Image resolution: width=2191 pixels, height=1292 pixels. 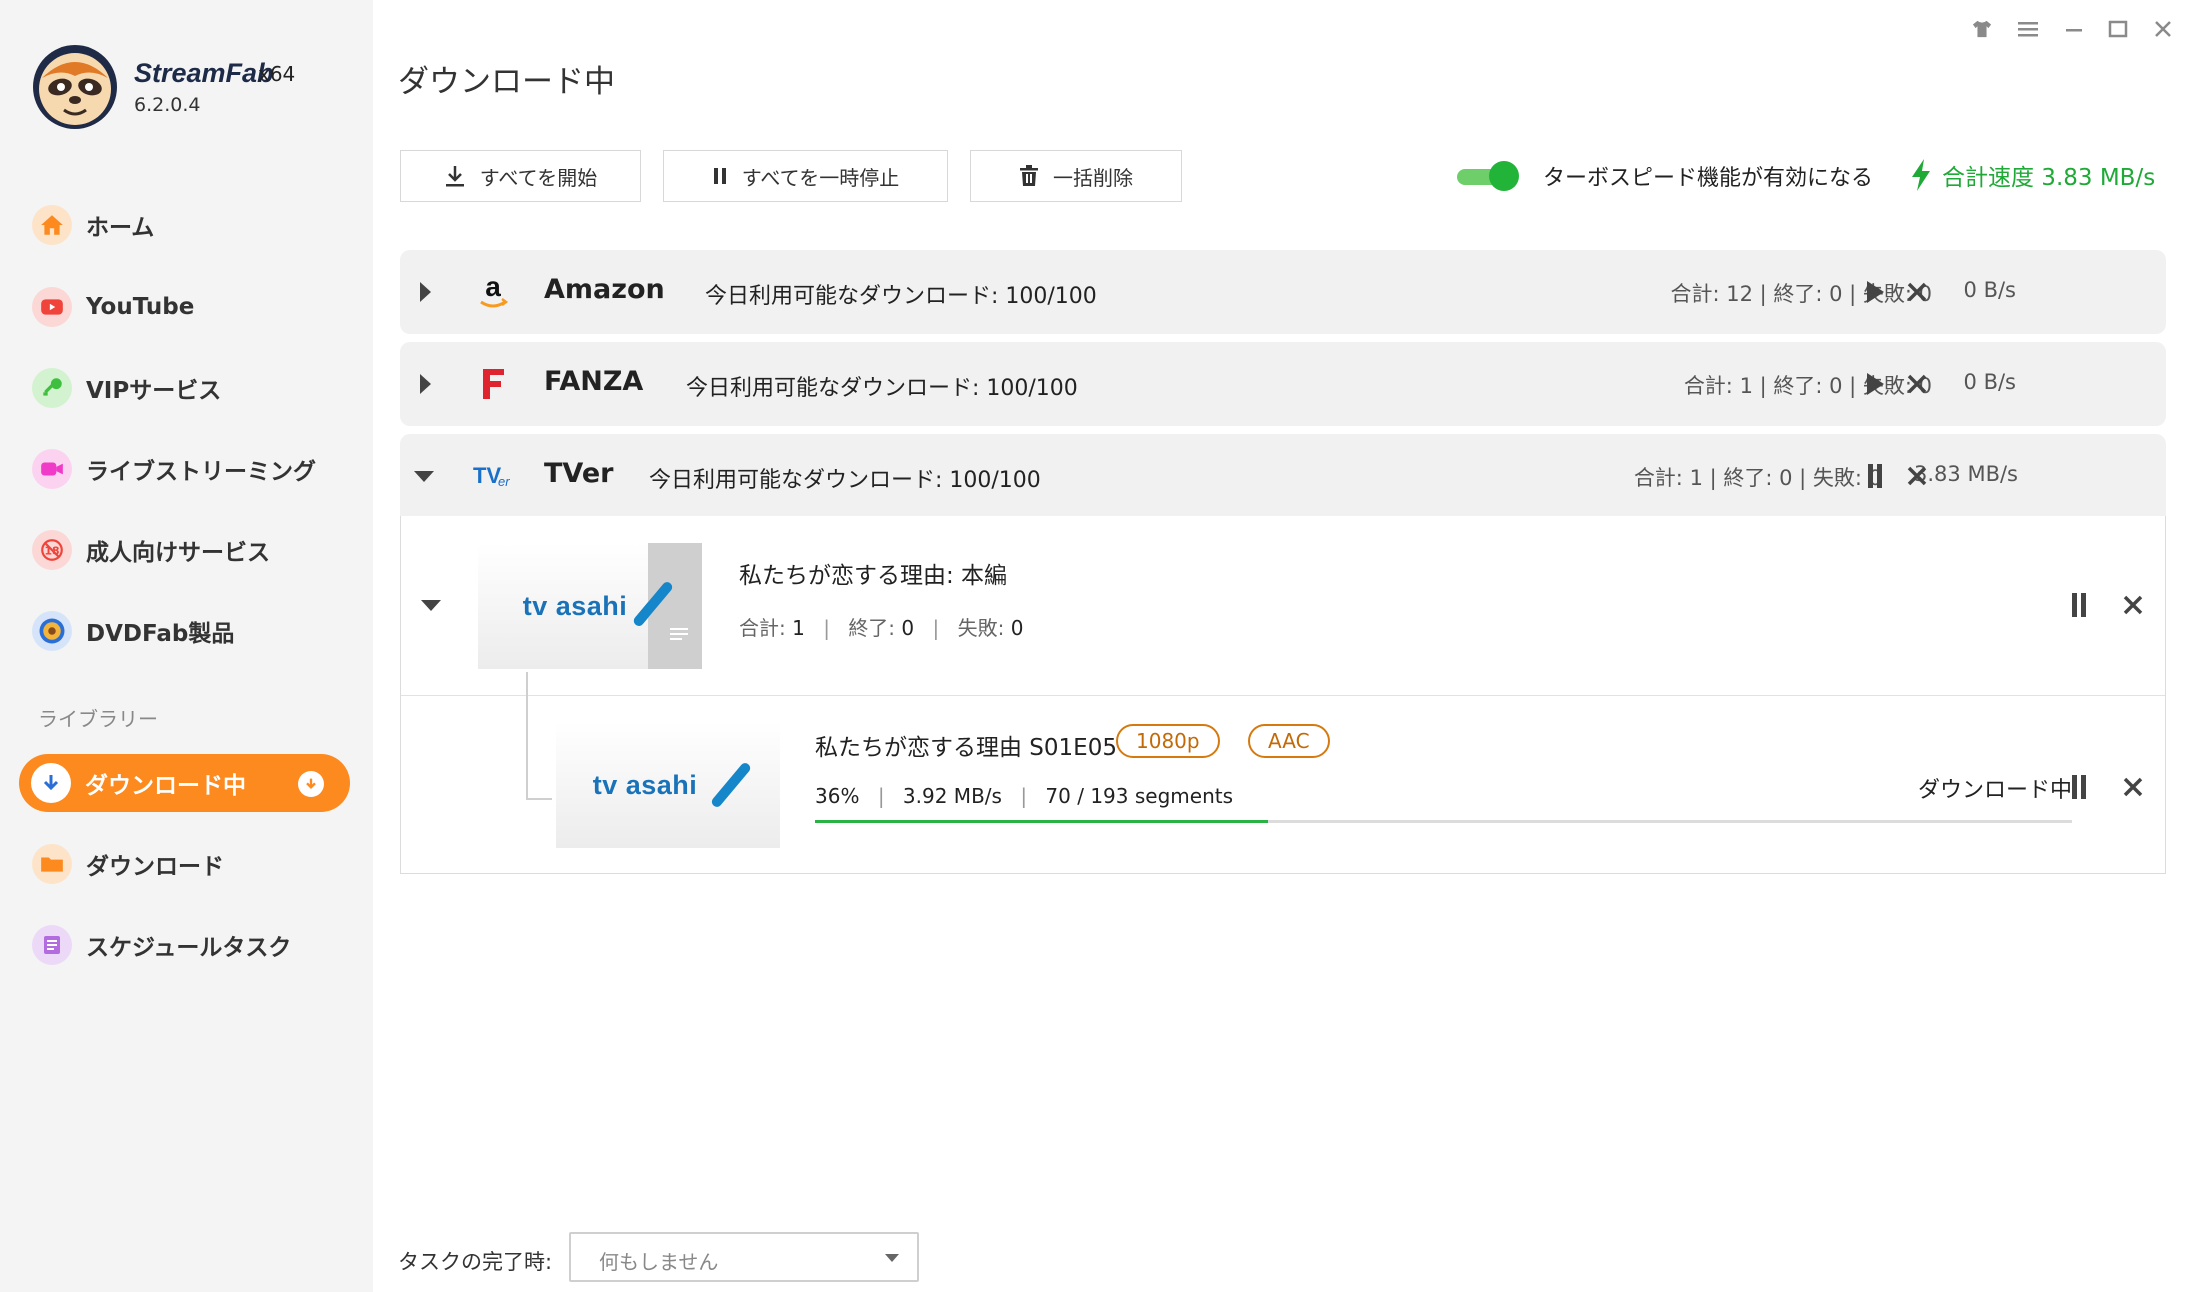 I want to click on trash-icon, so click(x=1029, y=175).